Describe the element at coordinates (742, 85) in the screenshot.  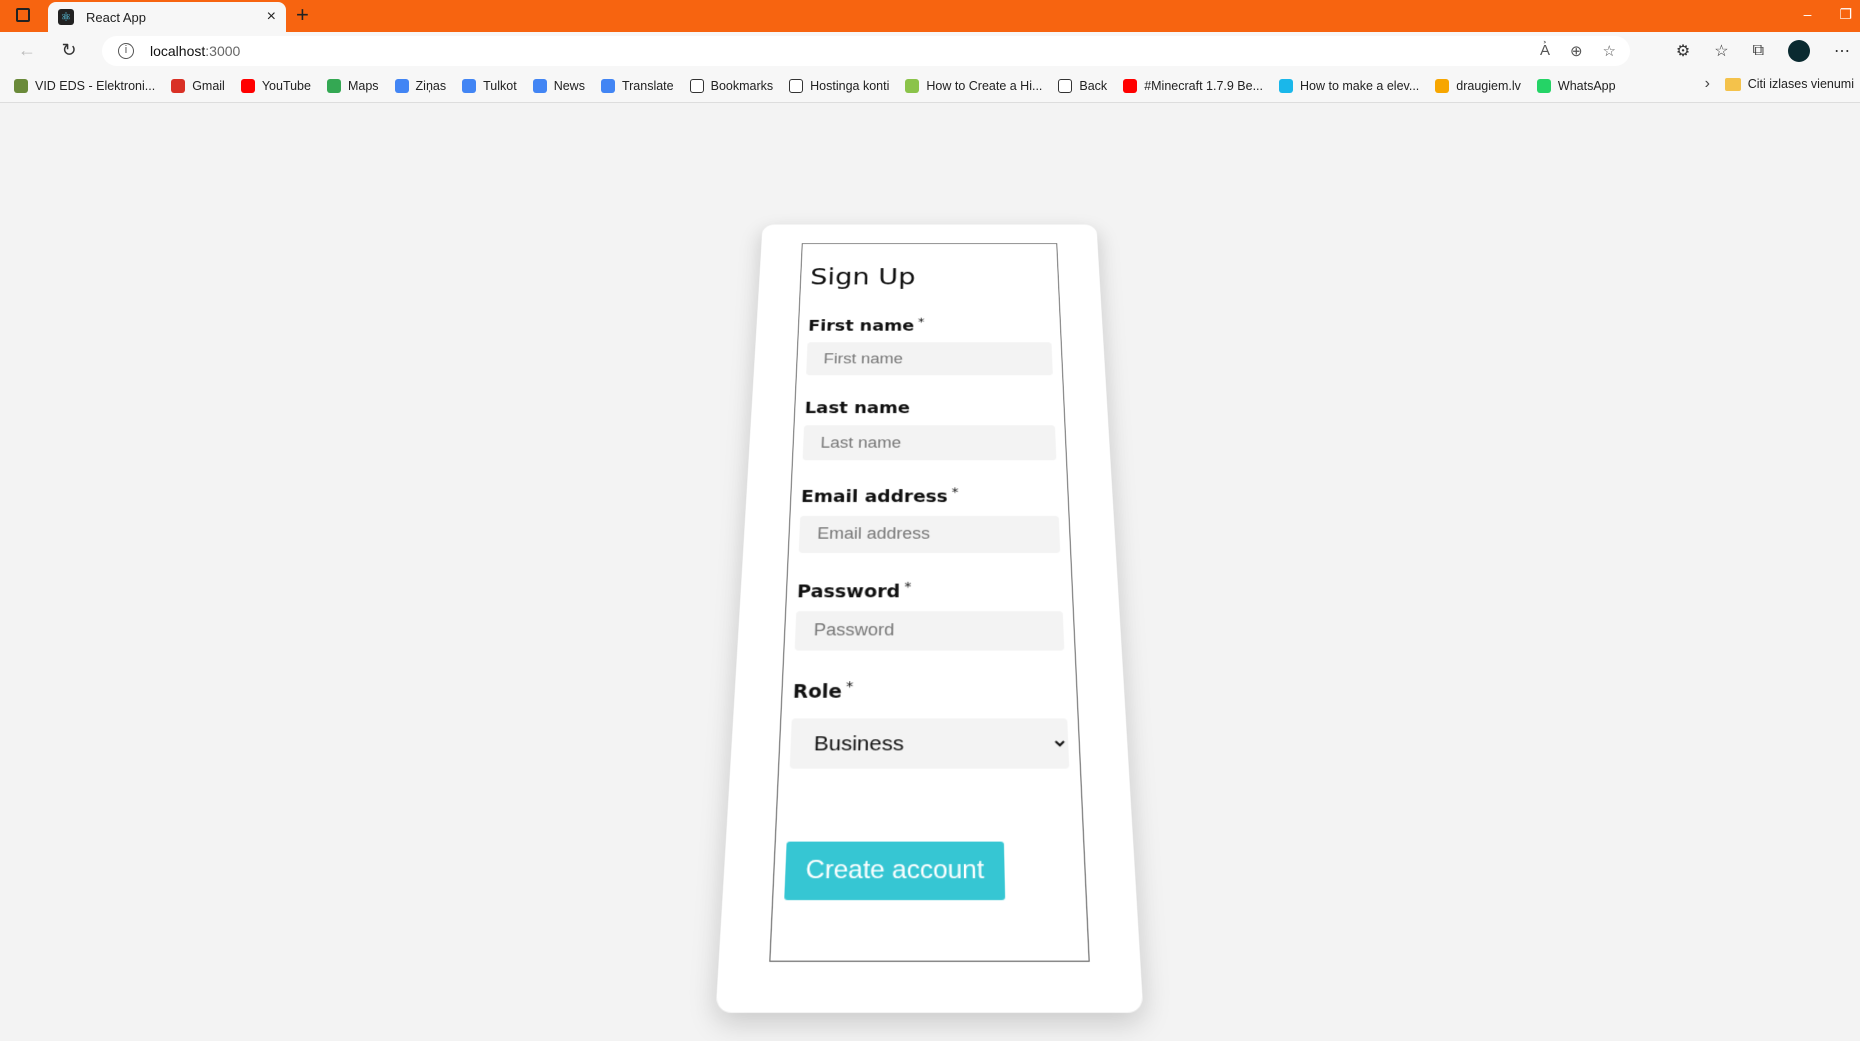
I see `bookmark-label: Bookmarks` at that location.